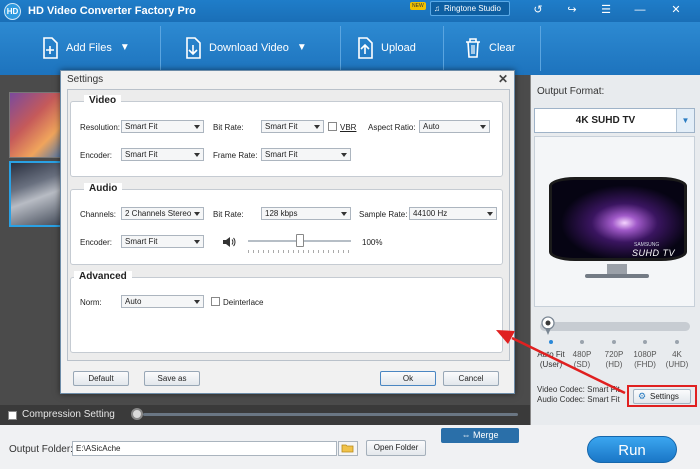 The image size is (700, 469). What do you see at coordinates (12, 11) in the screenshot?
I see `app-logo: HD` at bounding box center [12, 11].